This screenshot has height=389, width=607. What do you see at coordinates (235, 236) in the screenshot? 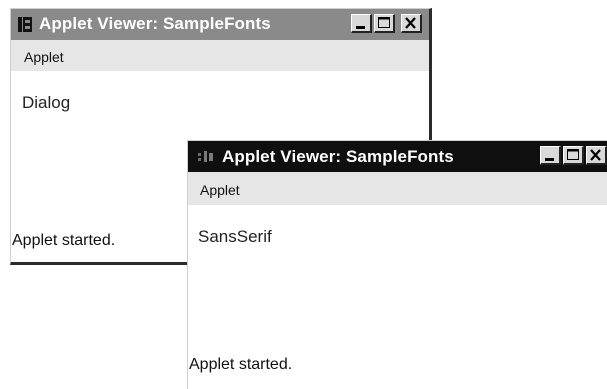
I see `font-name-label: SansSerif` at bounding box center [235, 236].